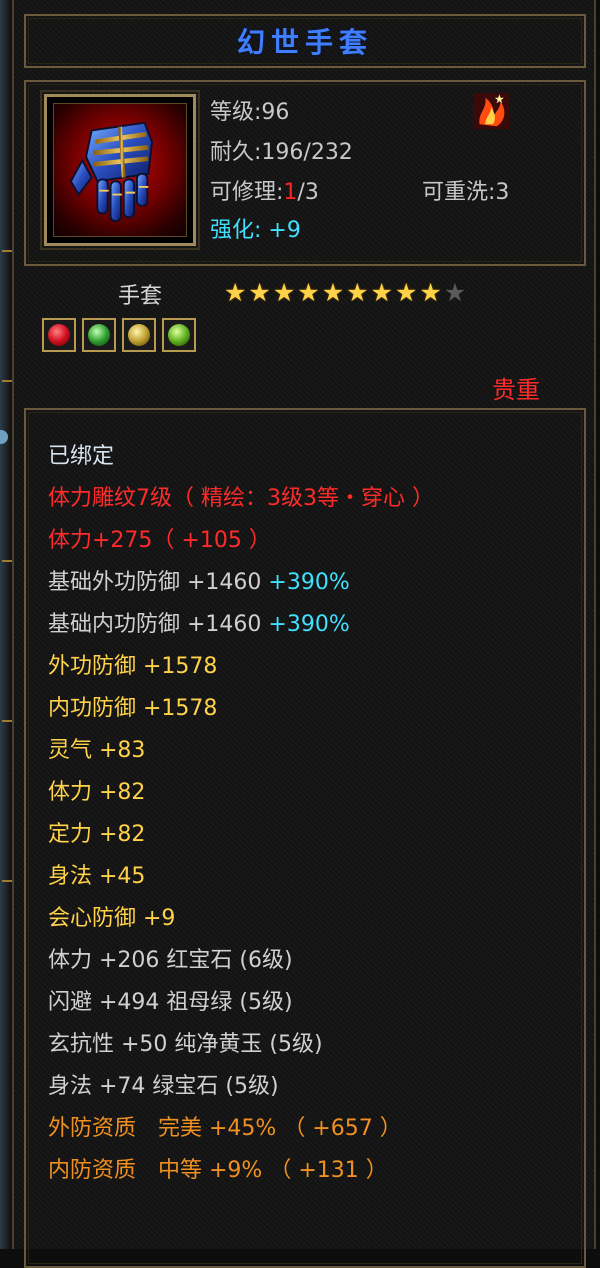 This screenshot has width=600, height=1268. What do you see at coordinates (97, 792) in the screenshot?
I see `stamina: 体力 +82` at bounding box center [97, 792].